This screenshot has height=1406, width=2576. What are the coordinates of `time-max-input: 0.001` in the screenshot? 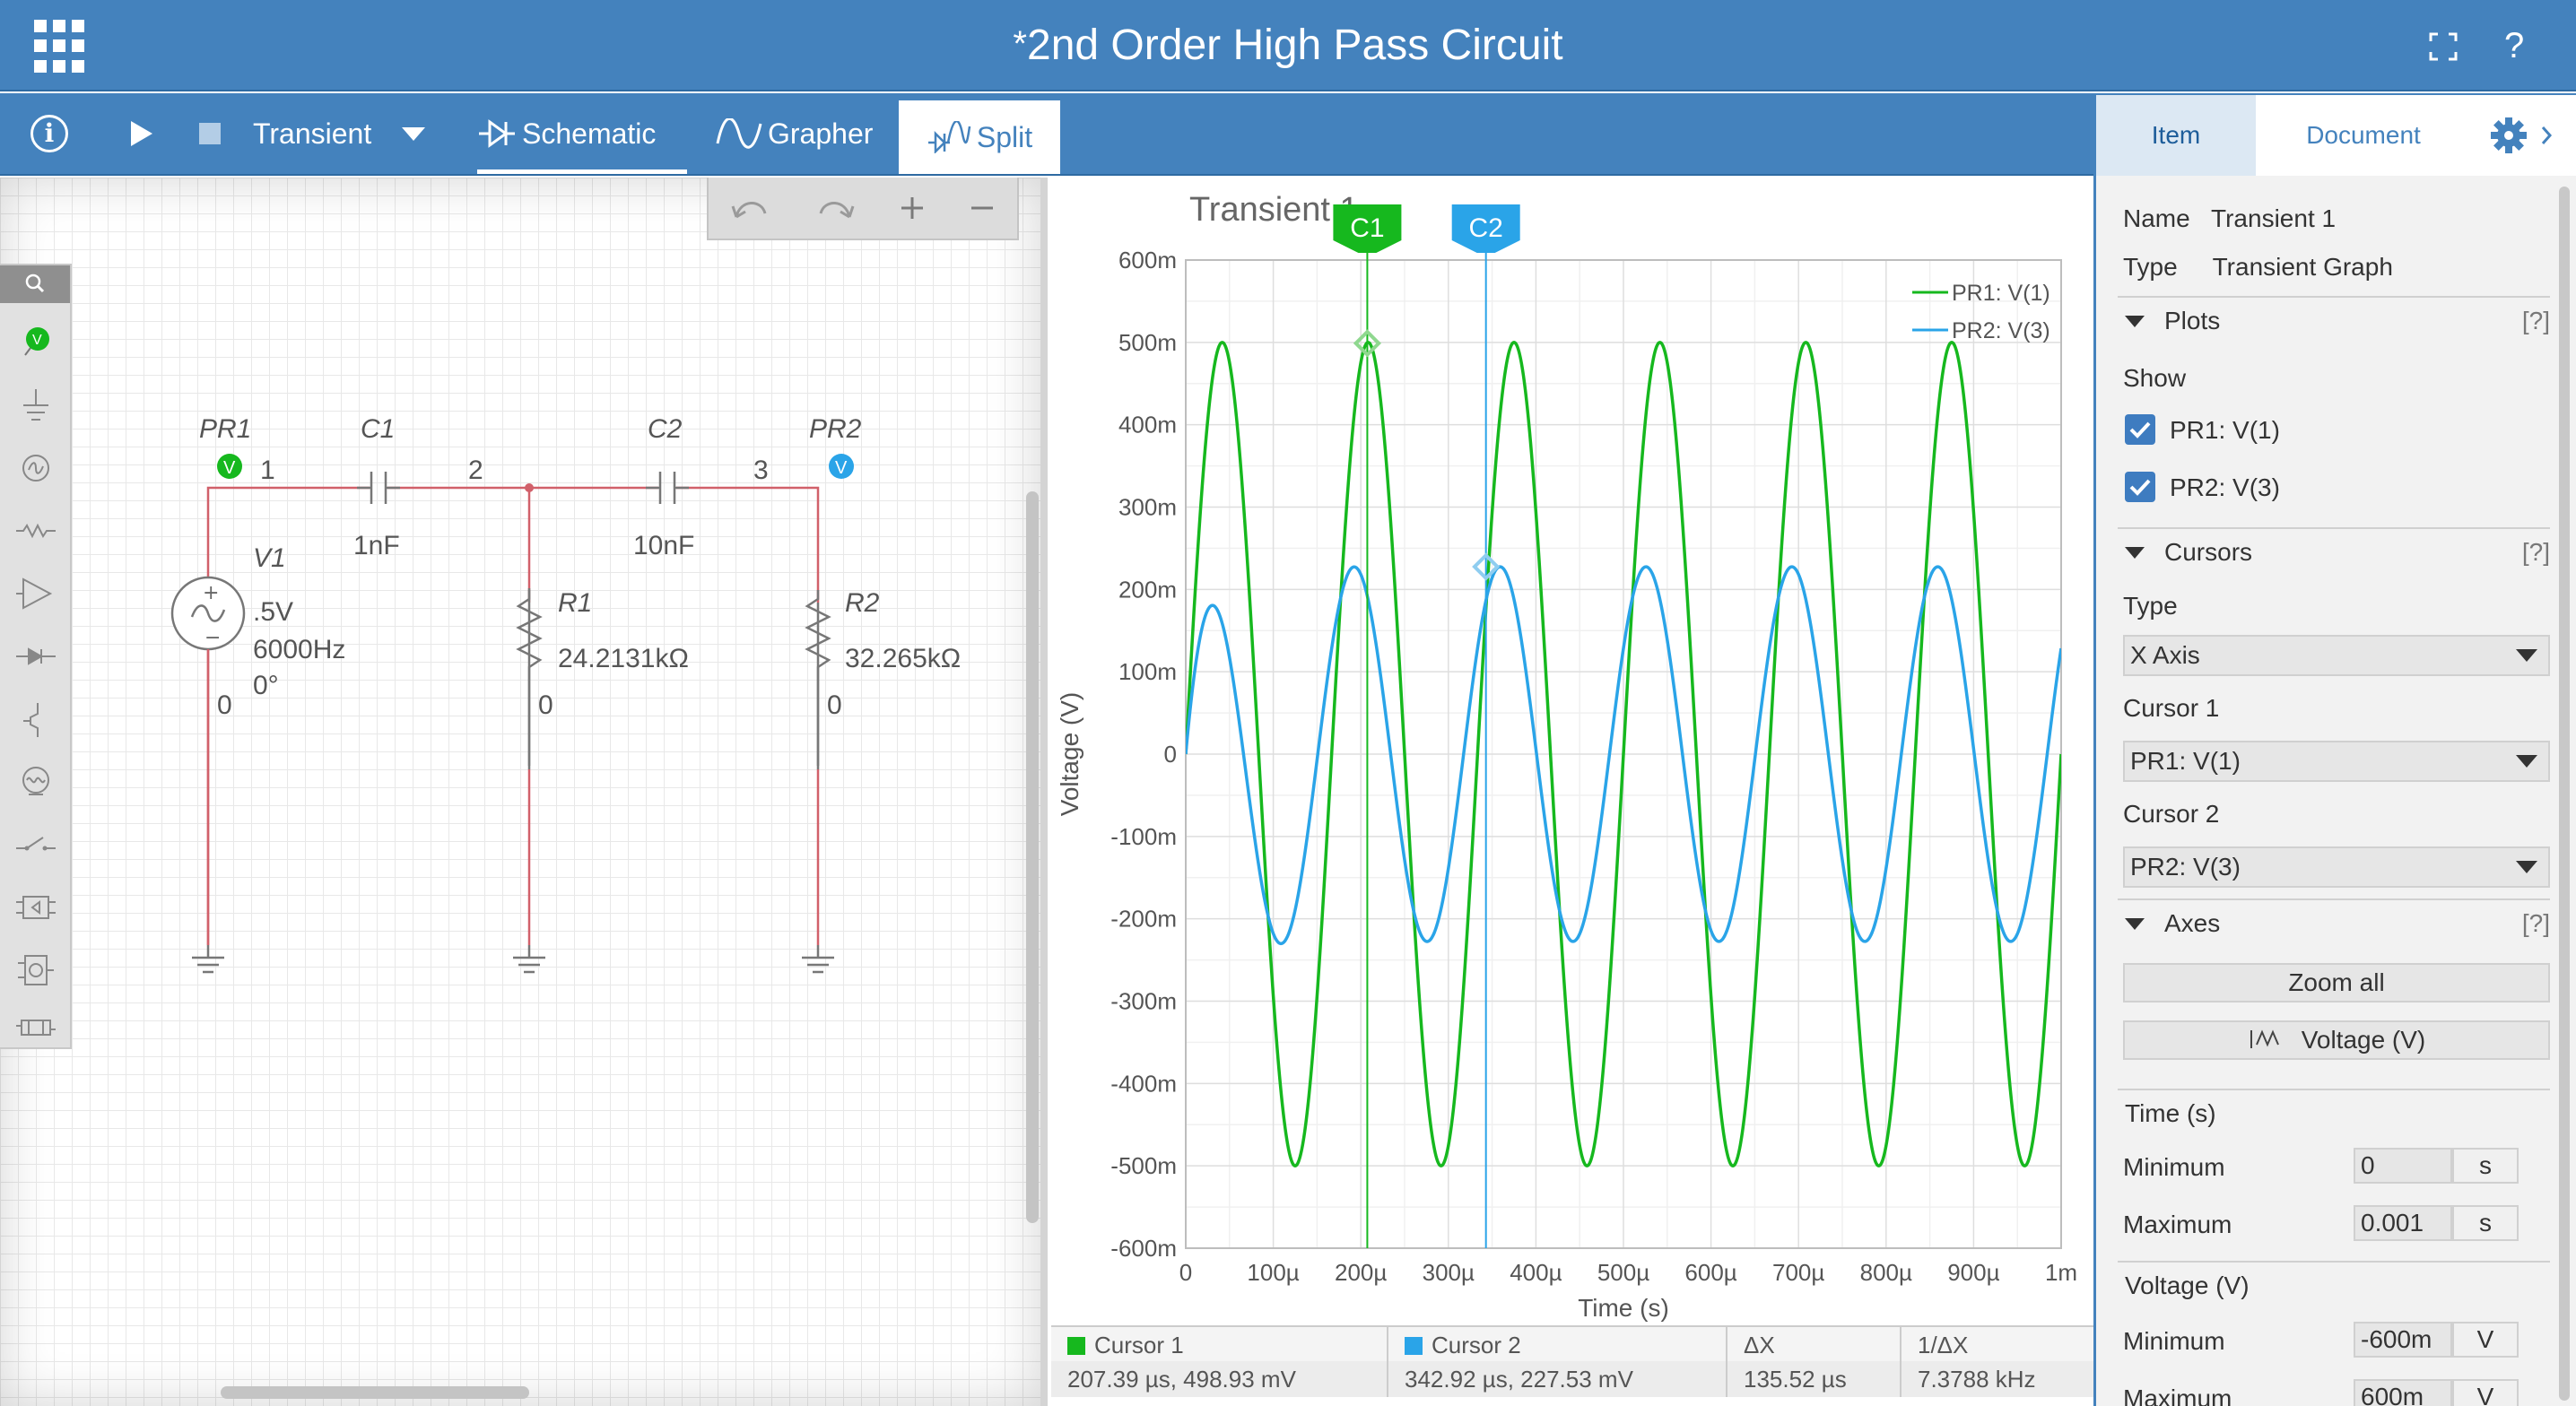 It's located at (2403, 1223).